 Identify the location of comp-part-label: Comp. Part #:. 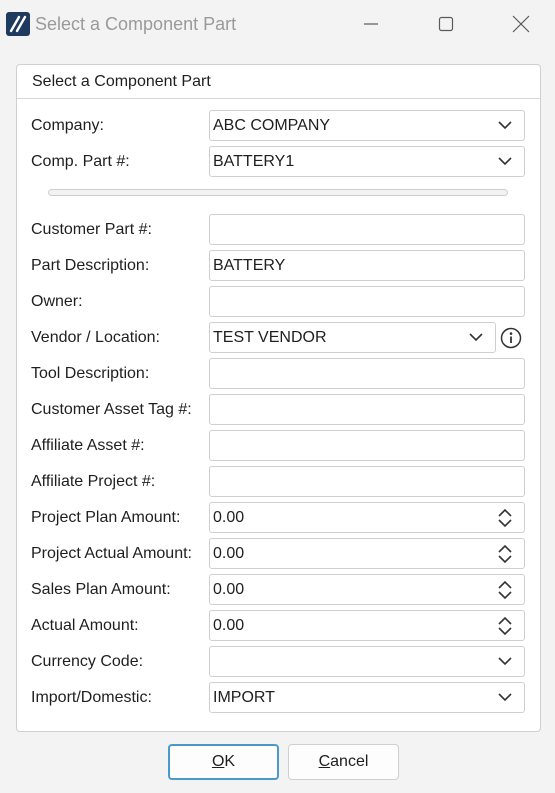
(80, 161).